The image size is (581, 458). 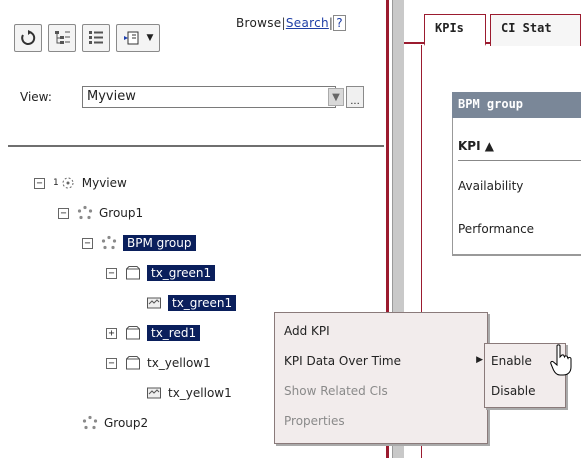 I want to click on tree-node-tx-yellow1: − tx_yellow1, so click(x=158, y=363).